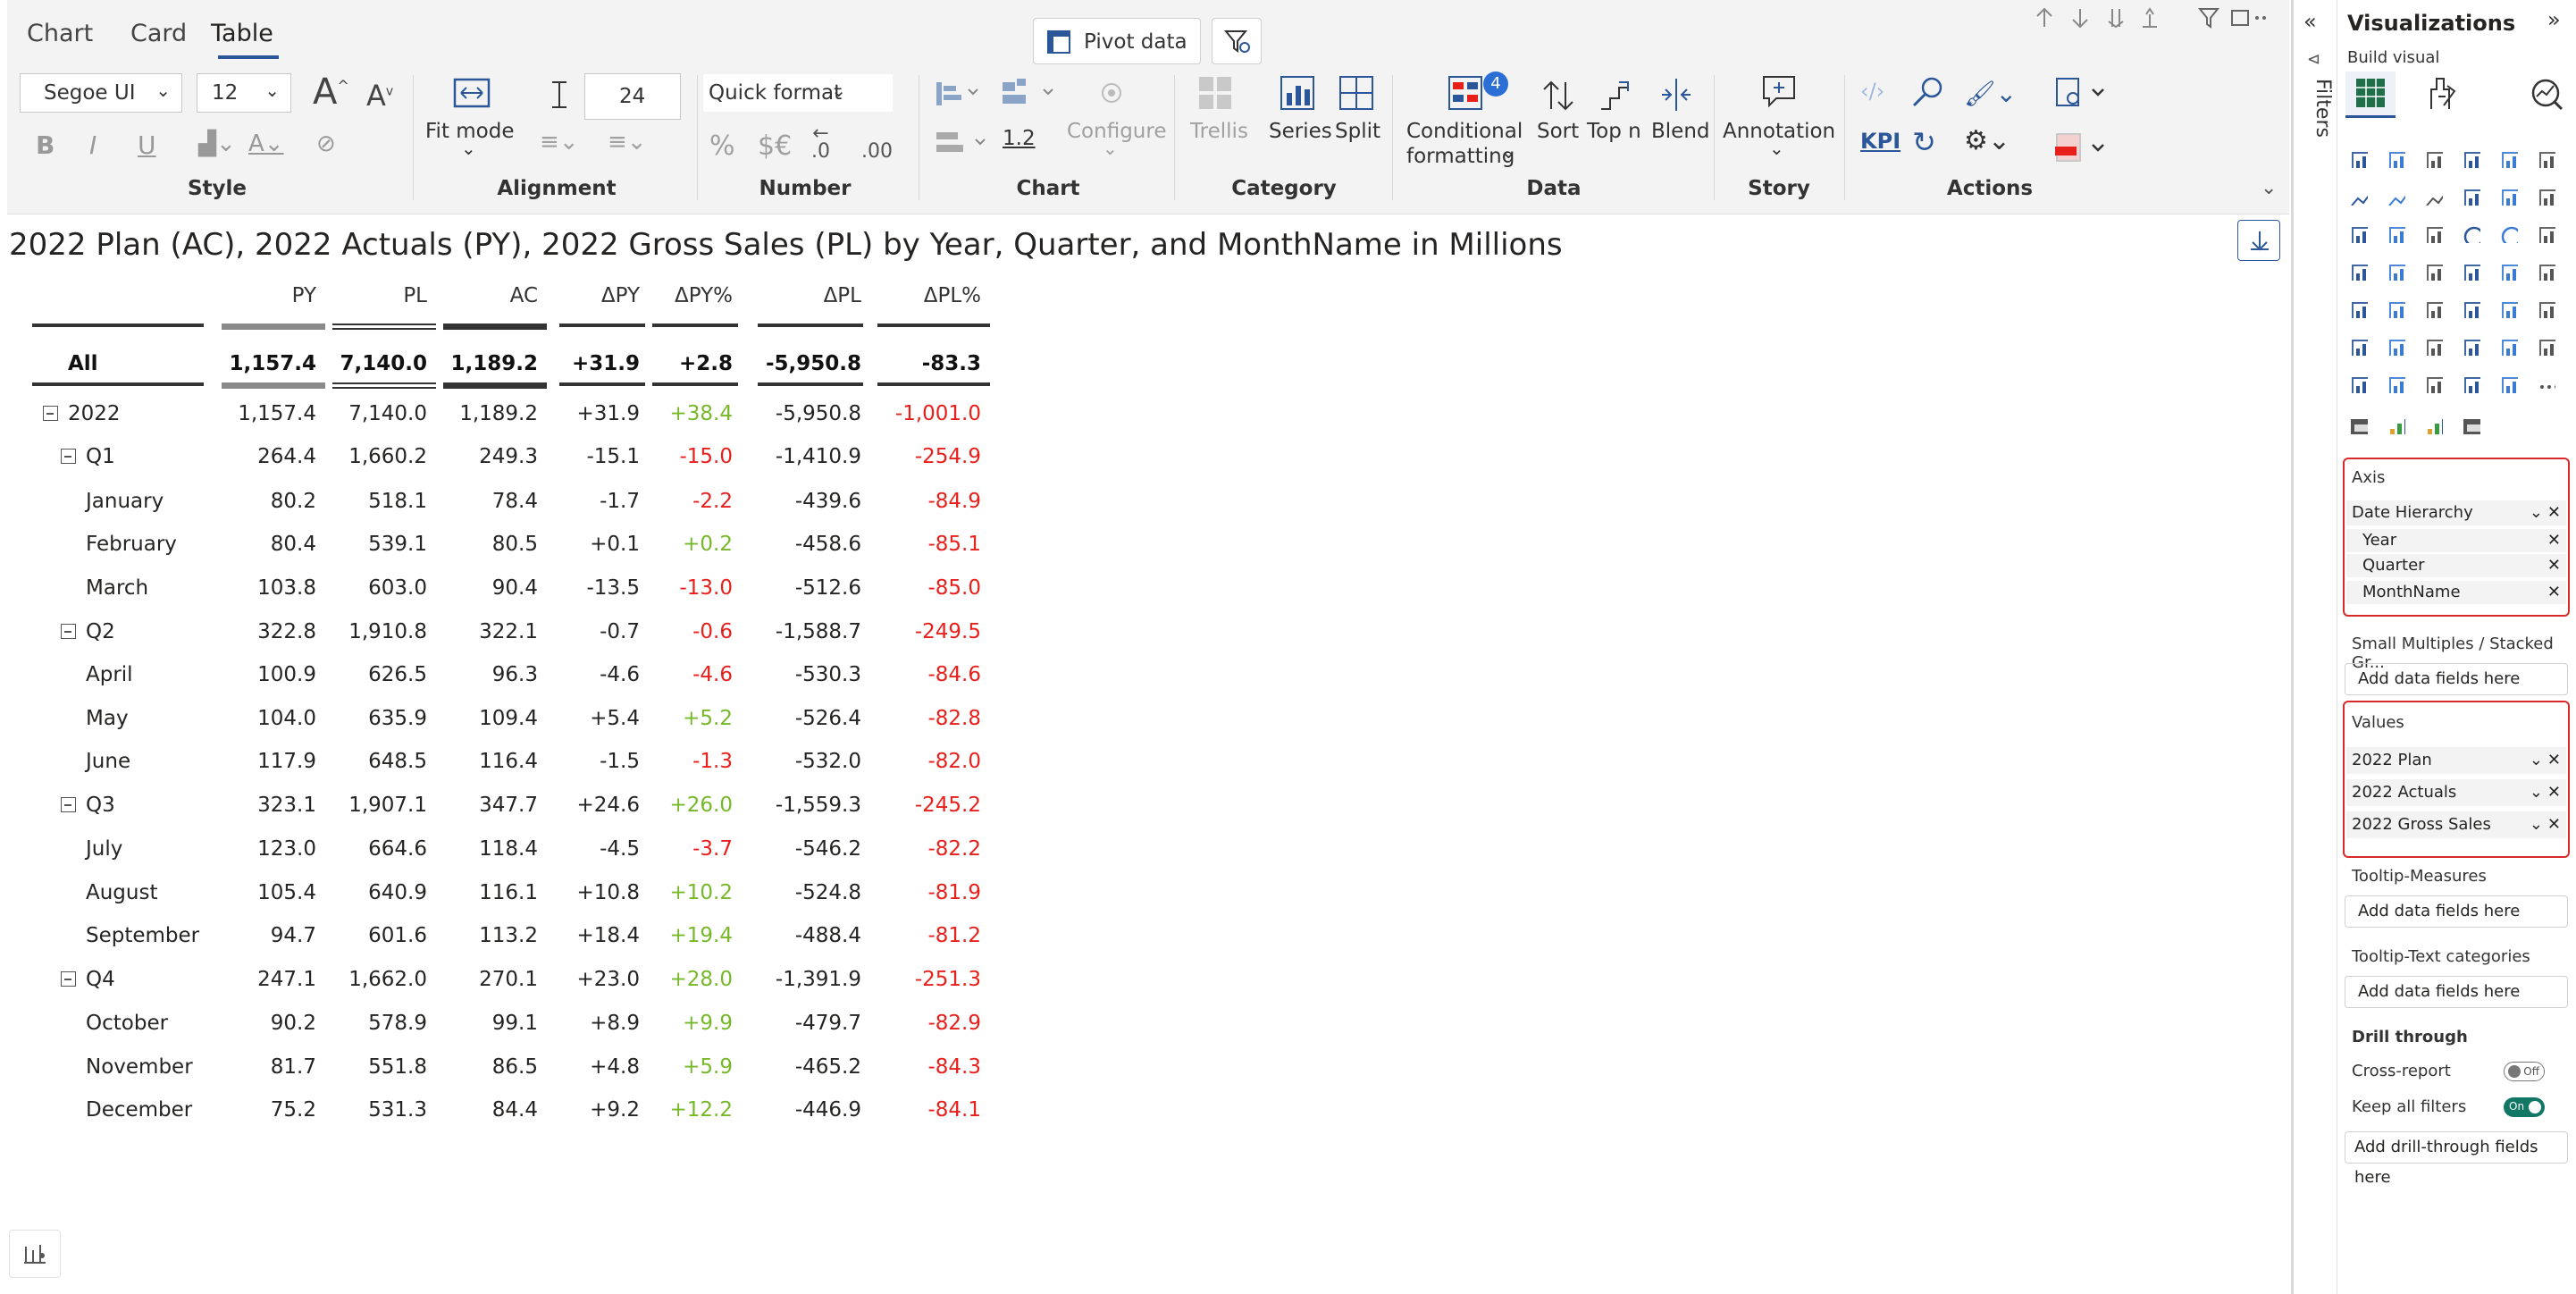 This screenshot has height=1294, width=2576. I want to click on pdf-icon, so click(2084, 148).